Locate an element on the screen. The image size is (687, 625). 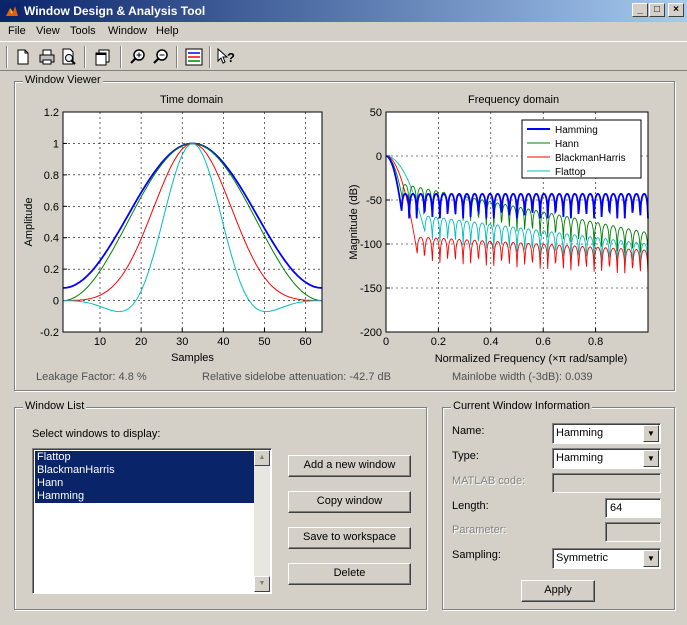
name-value: Hamming is located at coordinates (580, 433).